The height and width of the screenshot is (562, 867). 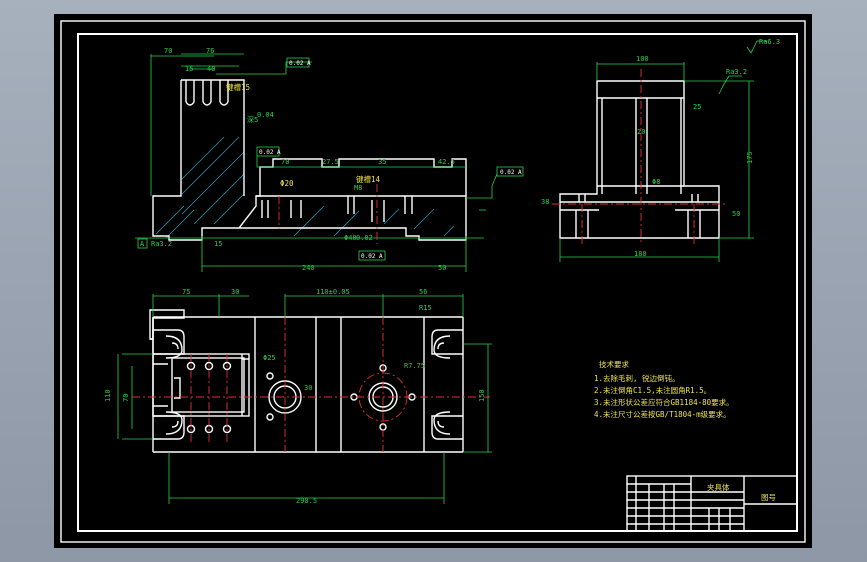 What do you see at coordinates (358, 188) in the screenshot?
I see `svg-text: M8` at bounding box center [358, 188].